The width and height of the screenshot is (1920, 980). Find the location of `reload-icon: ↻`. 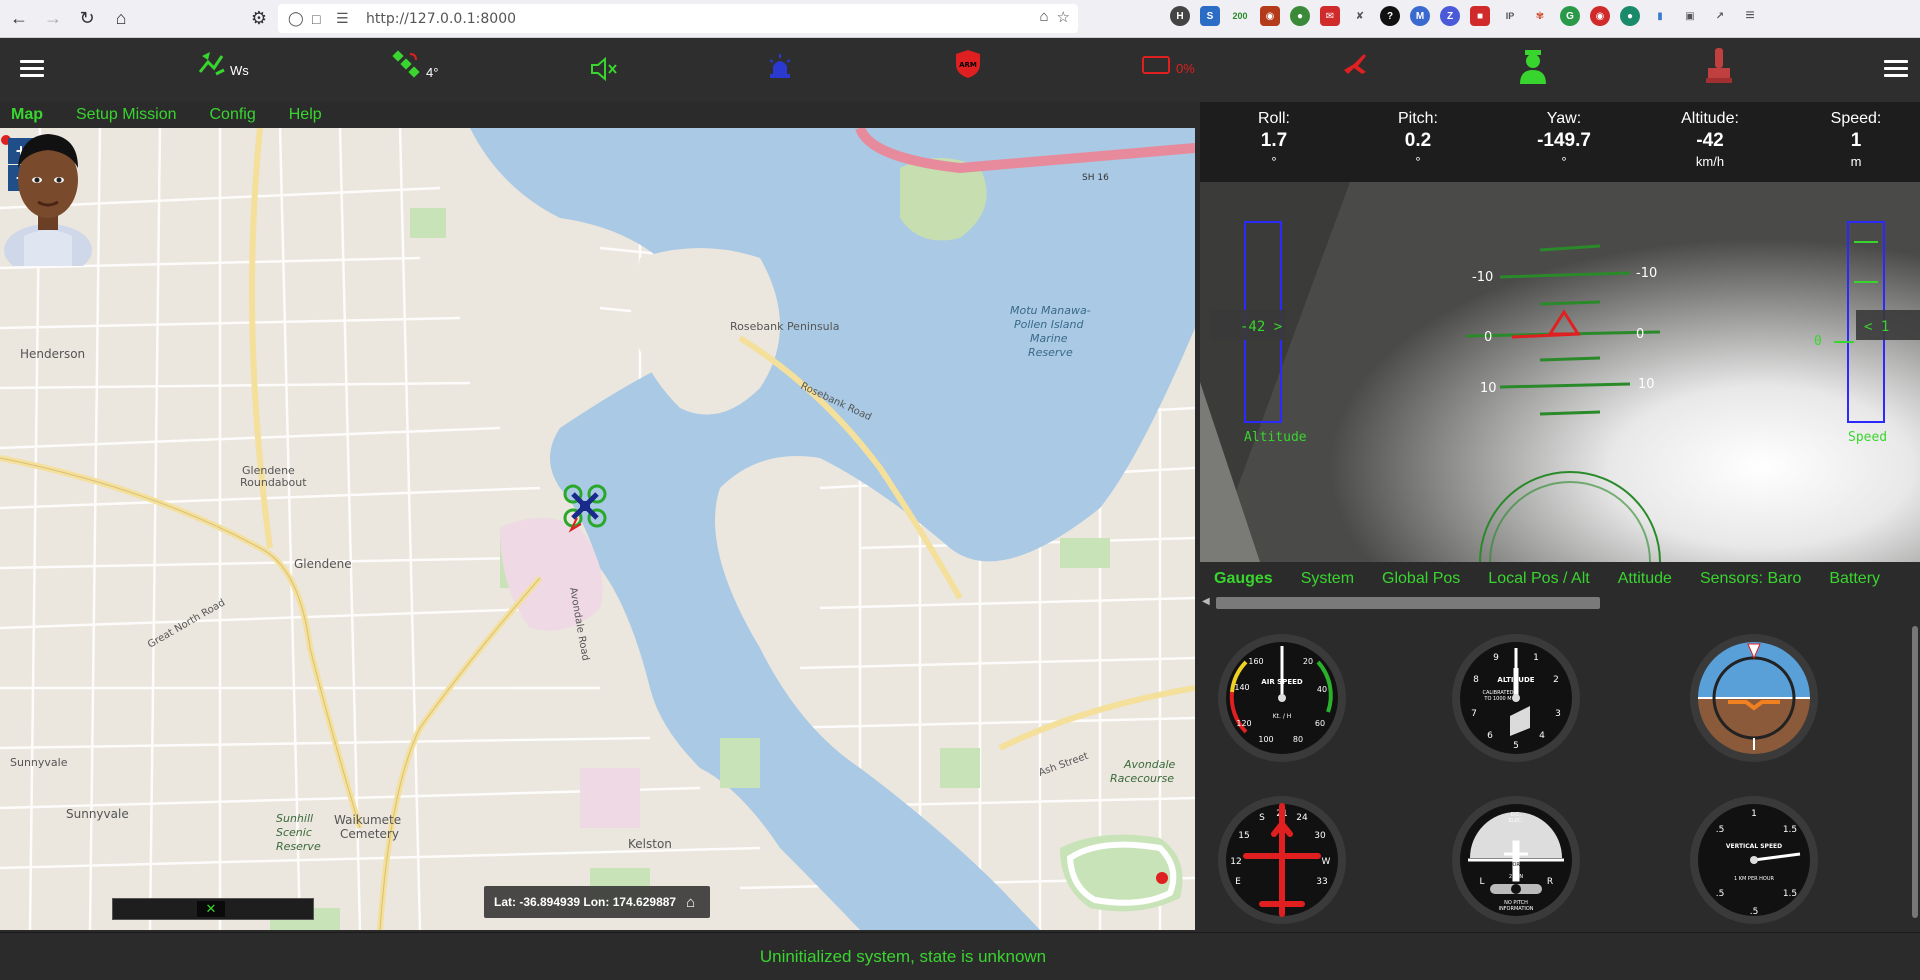

reload-icon: ↻ is located at coordinates (87, 19).